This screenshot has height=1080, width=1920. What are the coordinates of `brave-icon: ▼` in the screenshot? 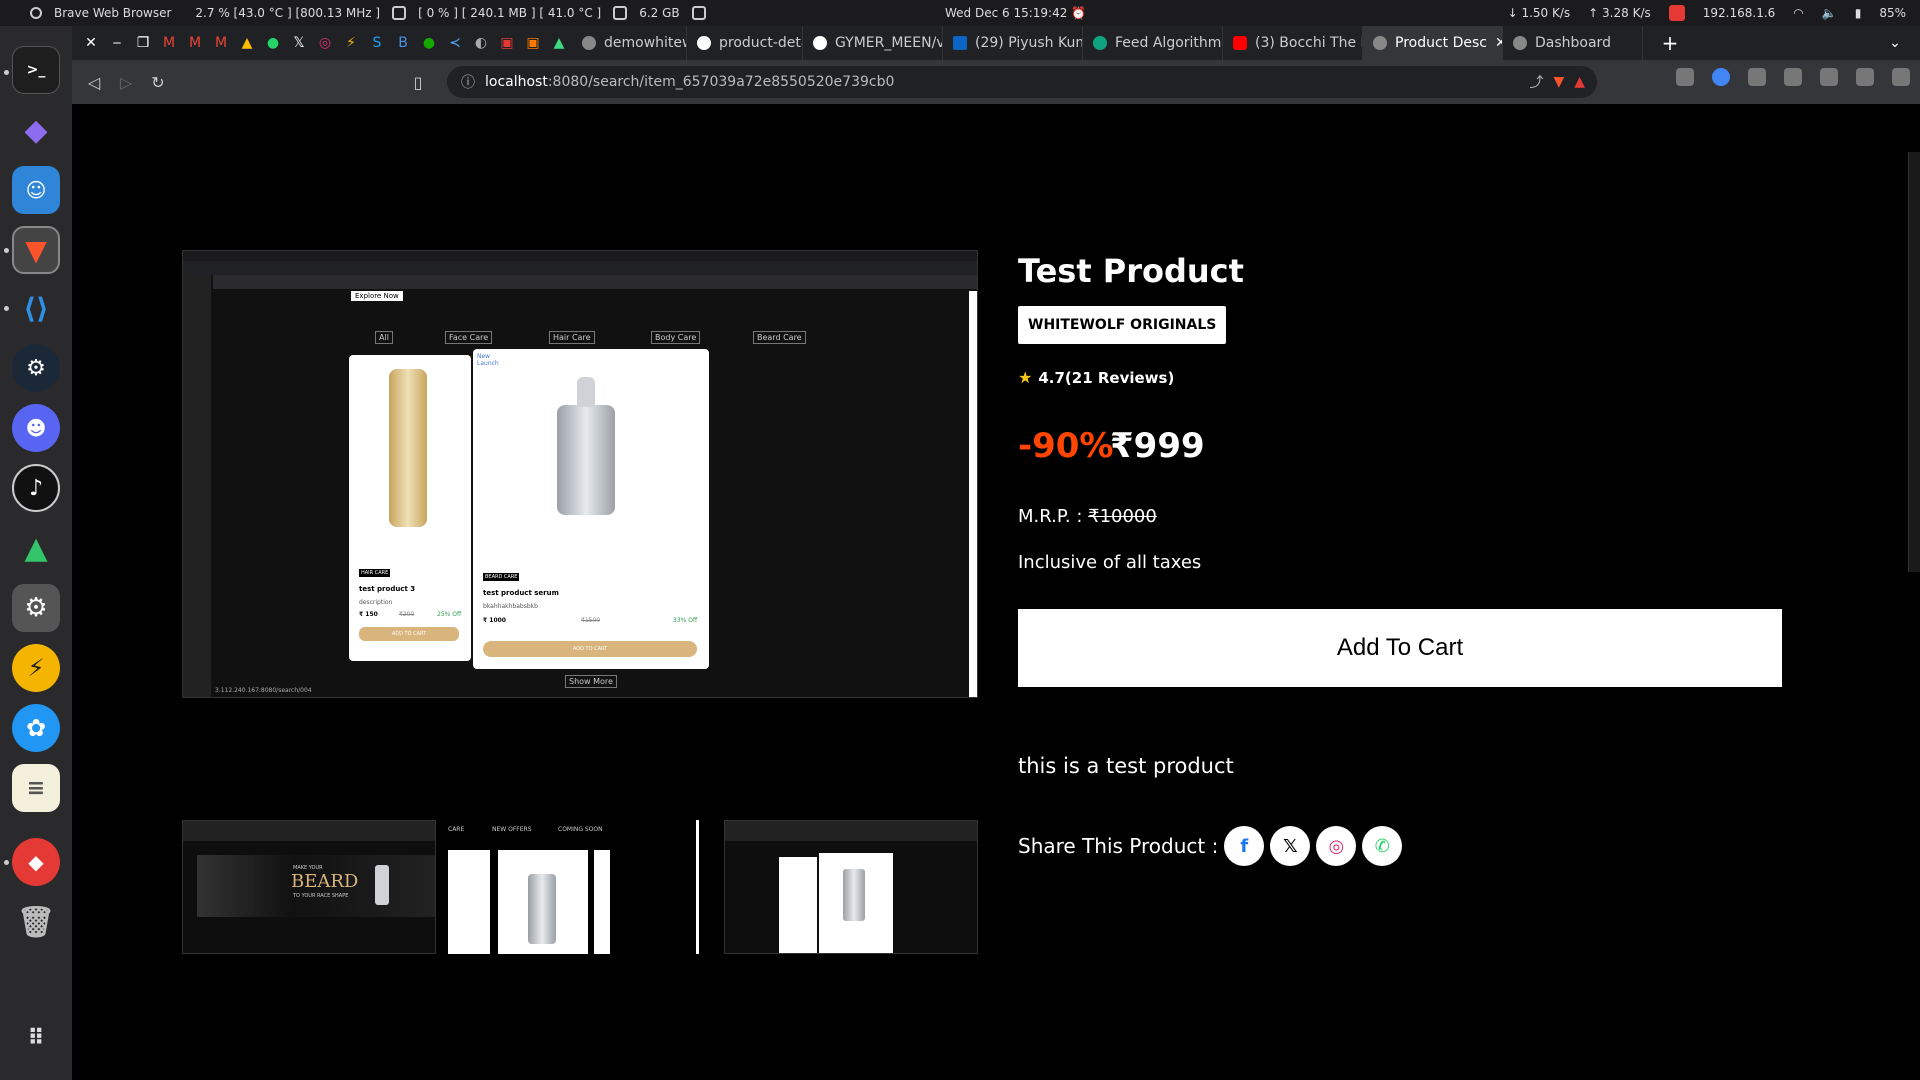 It's located at (36, 250).